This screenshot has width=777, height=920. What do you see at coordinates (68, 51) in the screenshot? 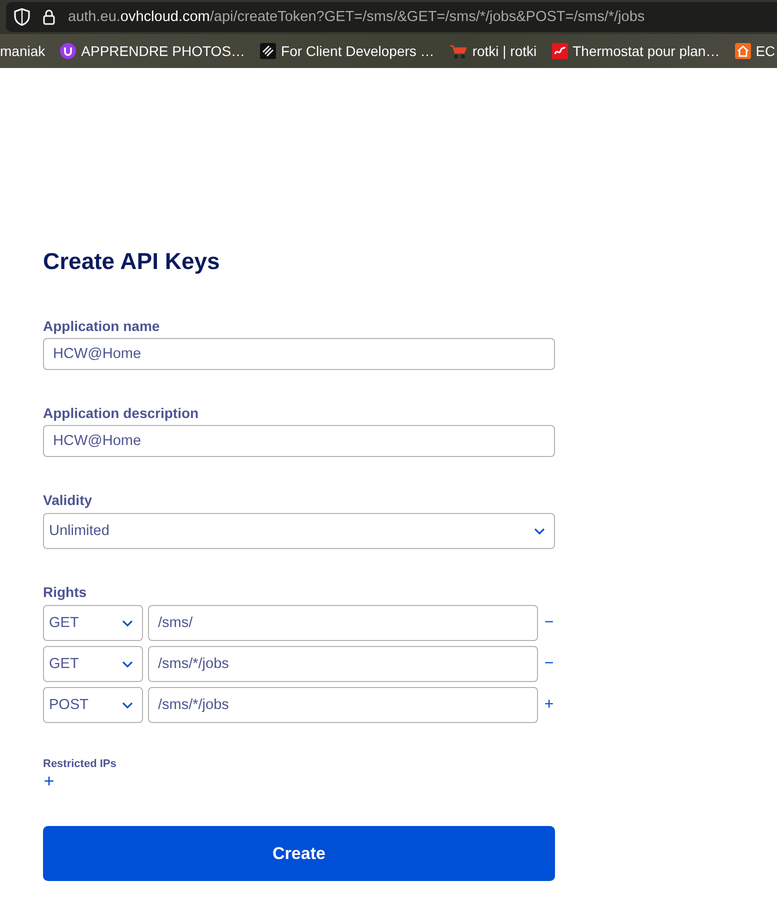
I see `circle-logo-icon` at bounding box center [68, 51].